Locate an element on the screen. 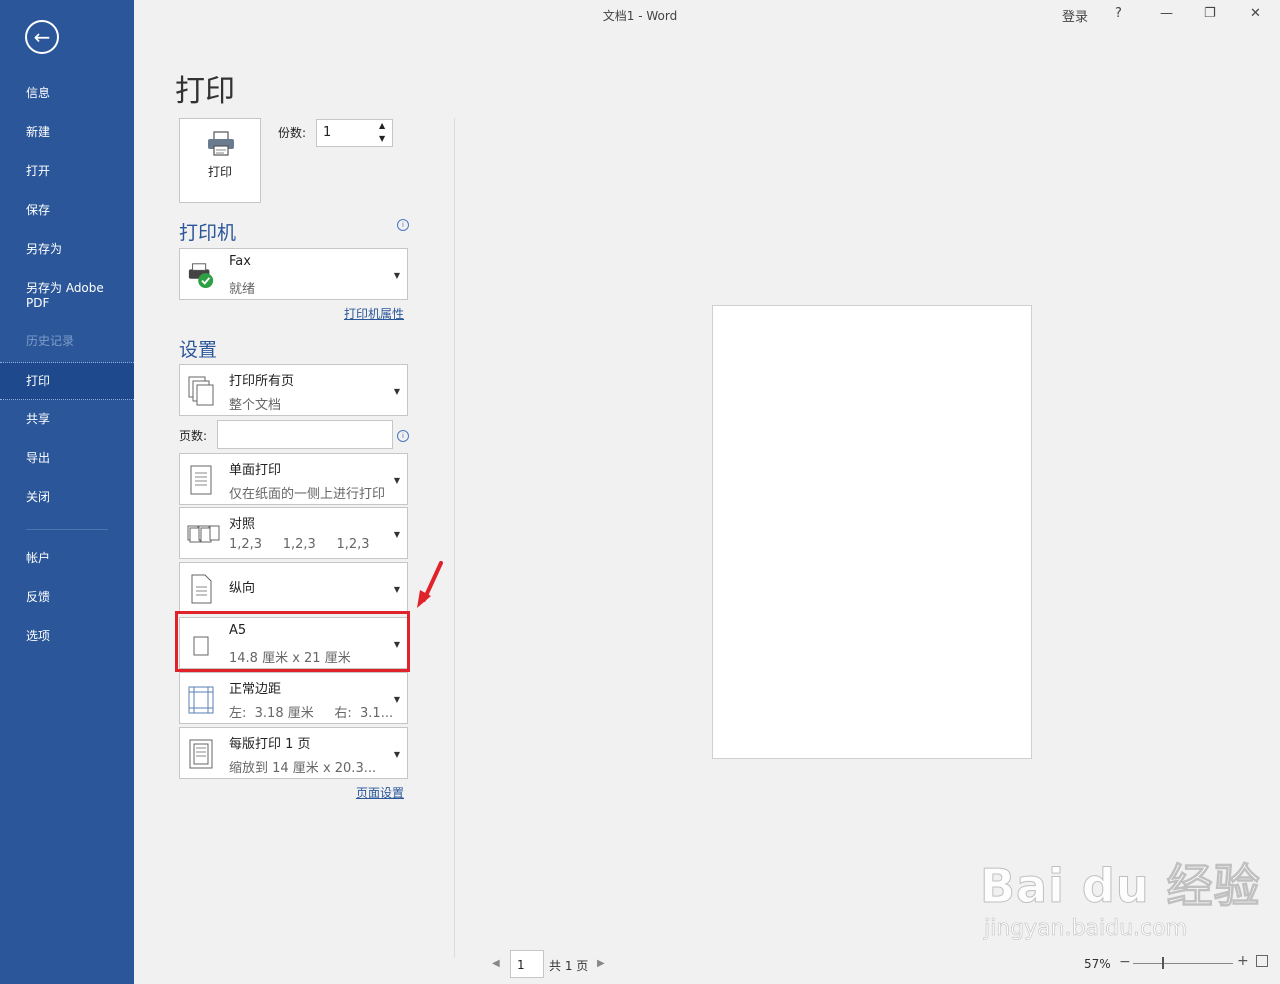 Image resolution: width=1280 pixels, height=984 pixels. sides-select: 单面打印 仅在纸面的一侧上进行打印 ▼ is located at coordinates (293, 479).